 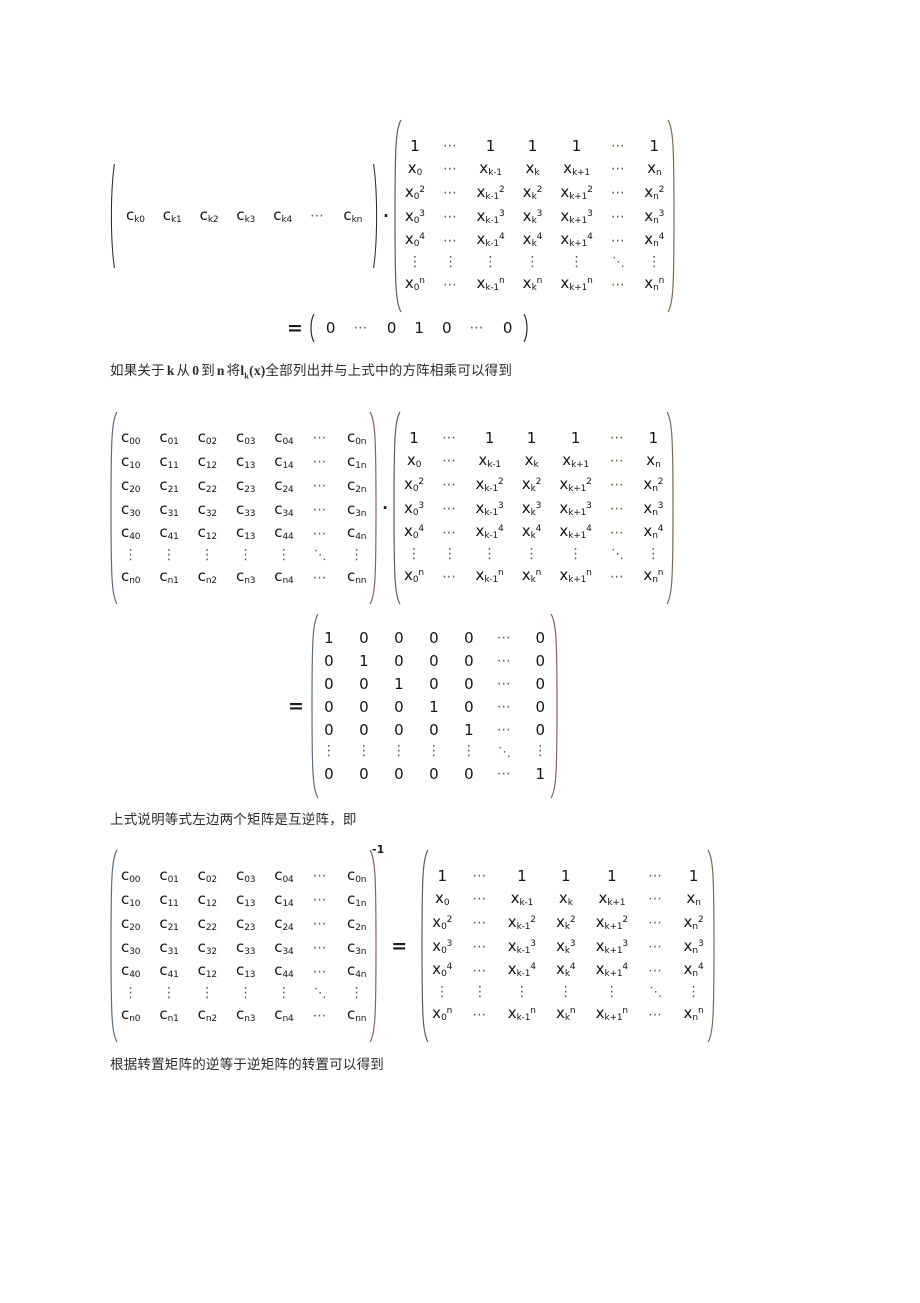 What do you see at coordinates (252, 372) in the screenshot?
I see `prose-lk-function: lk(x)` at bounding box center [252, 372].